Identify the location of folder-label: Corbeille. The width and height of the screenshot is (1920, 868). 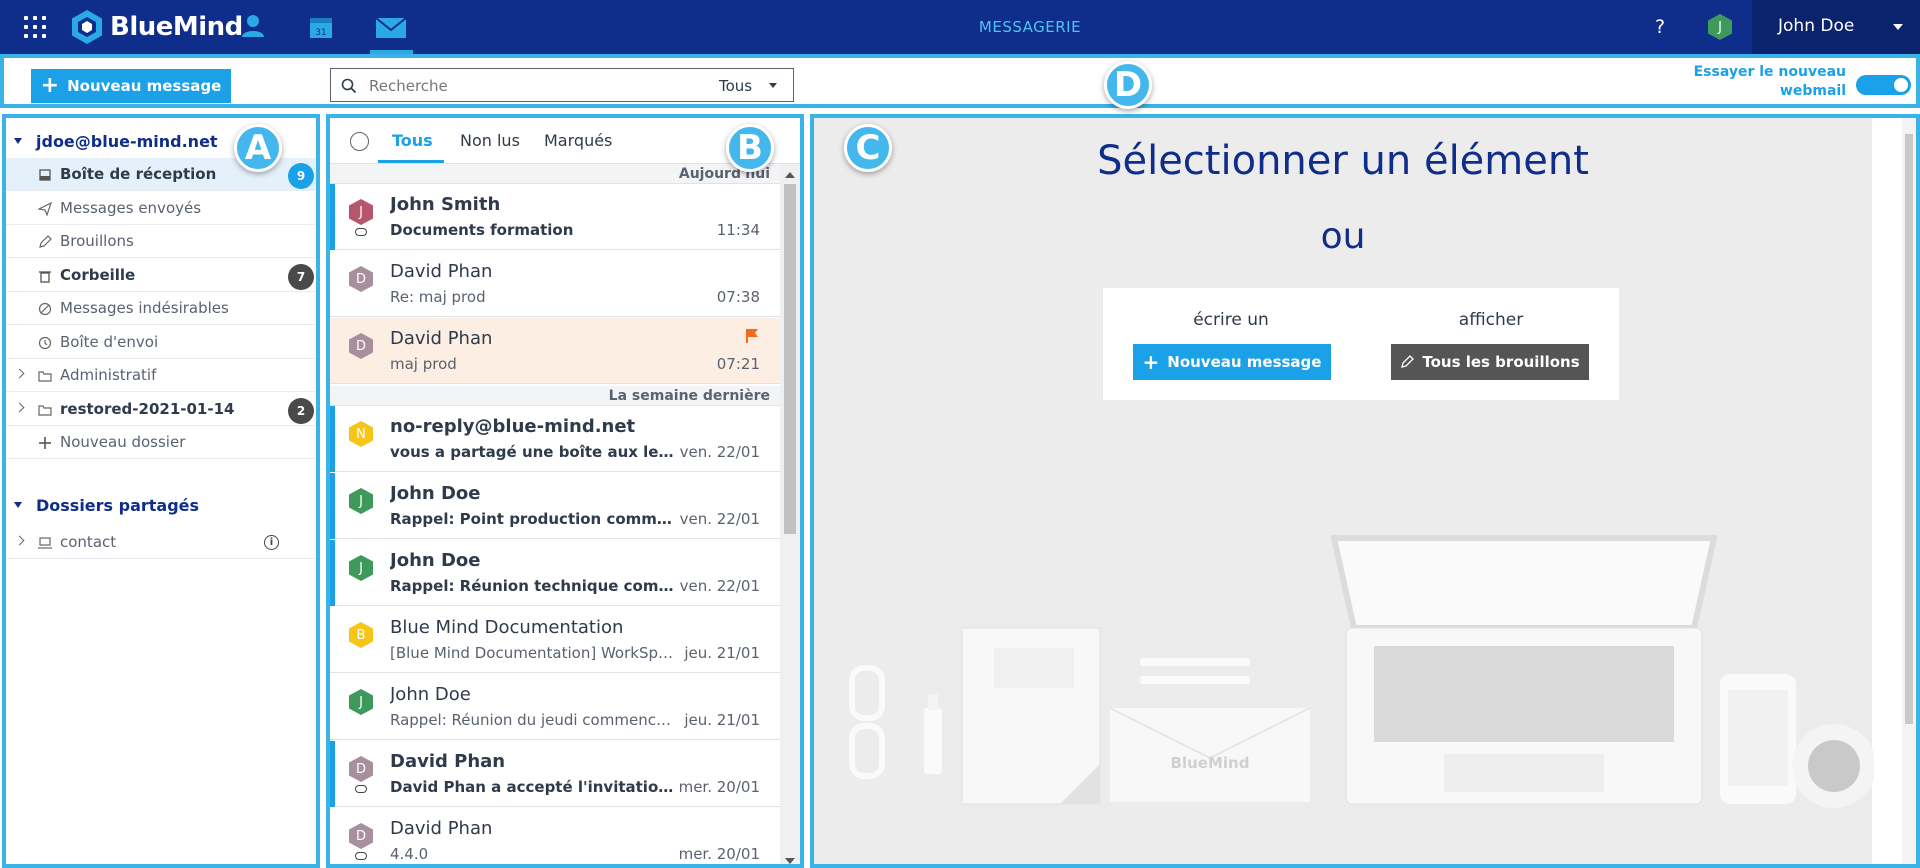
(98, 274).